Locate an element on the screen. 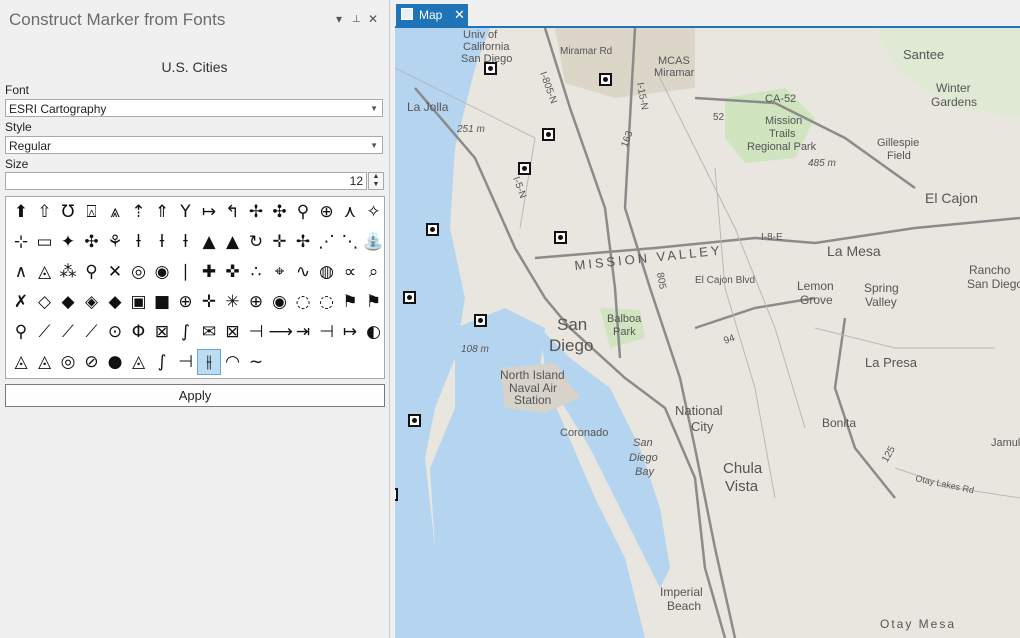  glyph-73: ⊠ is located at coordinates (233, 332).